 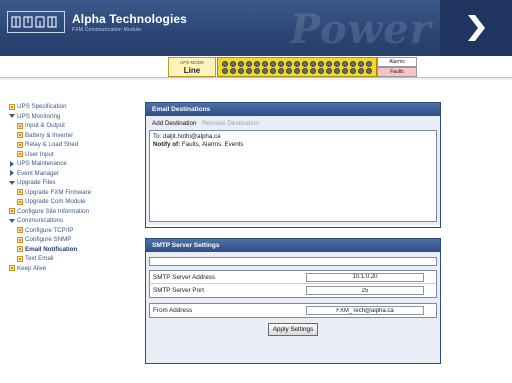 What do you see at coordinates (72, 259) in the screenshot?
I see `sidebar-item-text-email: Text Email` at bounding box center [72, 259].